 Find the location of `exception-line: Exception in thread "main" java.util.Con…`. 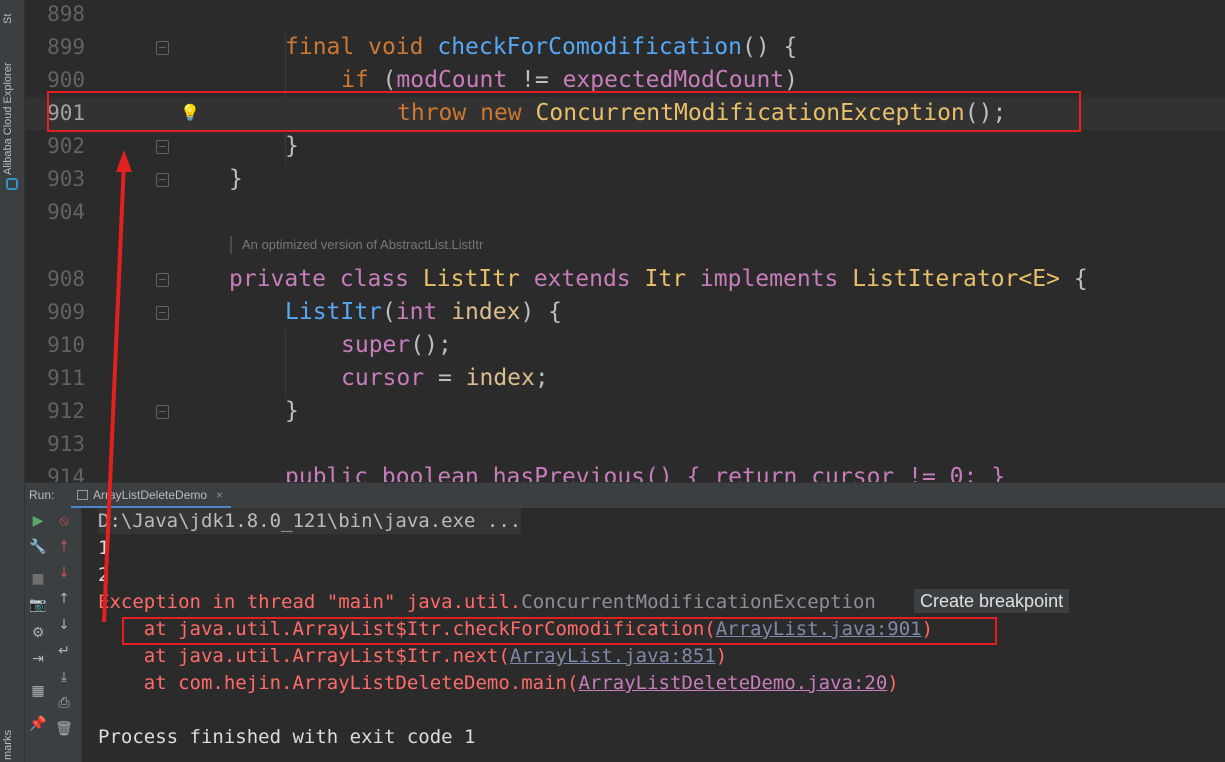

exception-line: Exception in thread "main" java.util.Con… is located at coordinates (487, 602).